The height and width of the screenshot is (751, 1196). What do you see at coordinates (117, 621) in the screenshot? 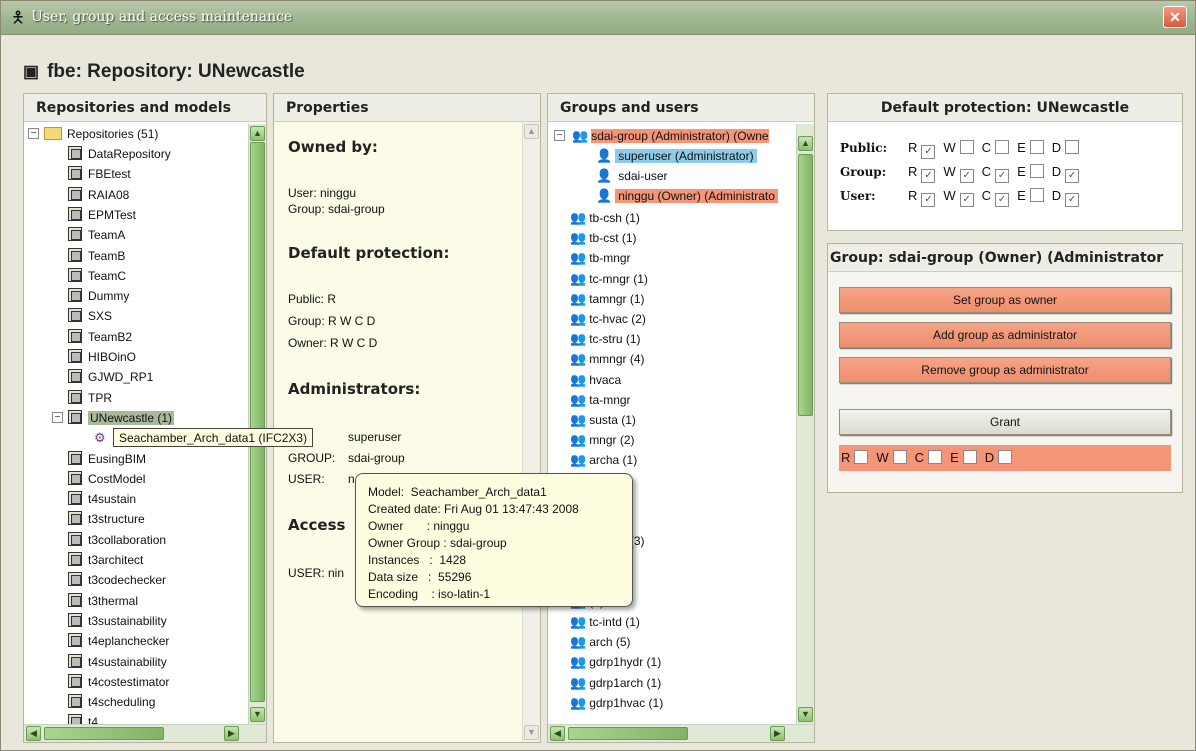
I see `repository-item: t3sustainability` at bounding box center [117, 621].